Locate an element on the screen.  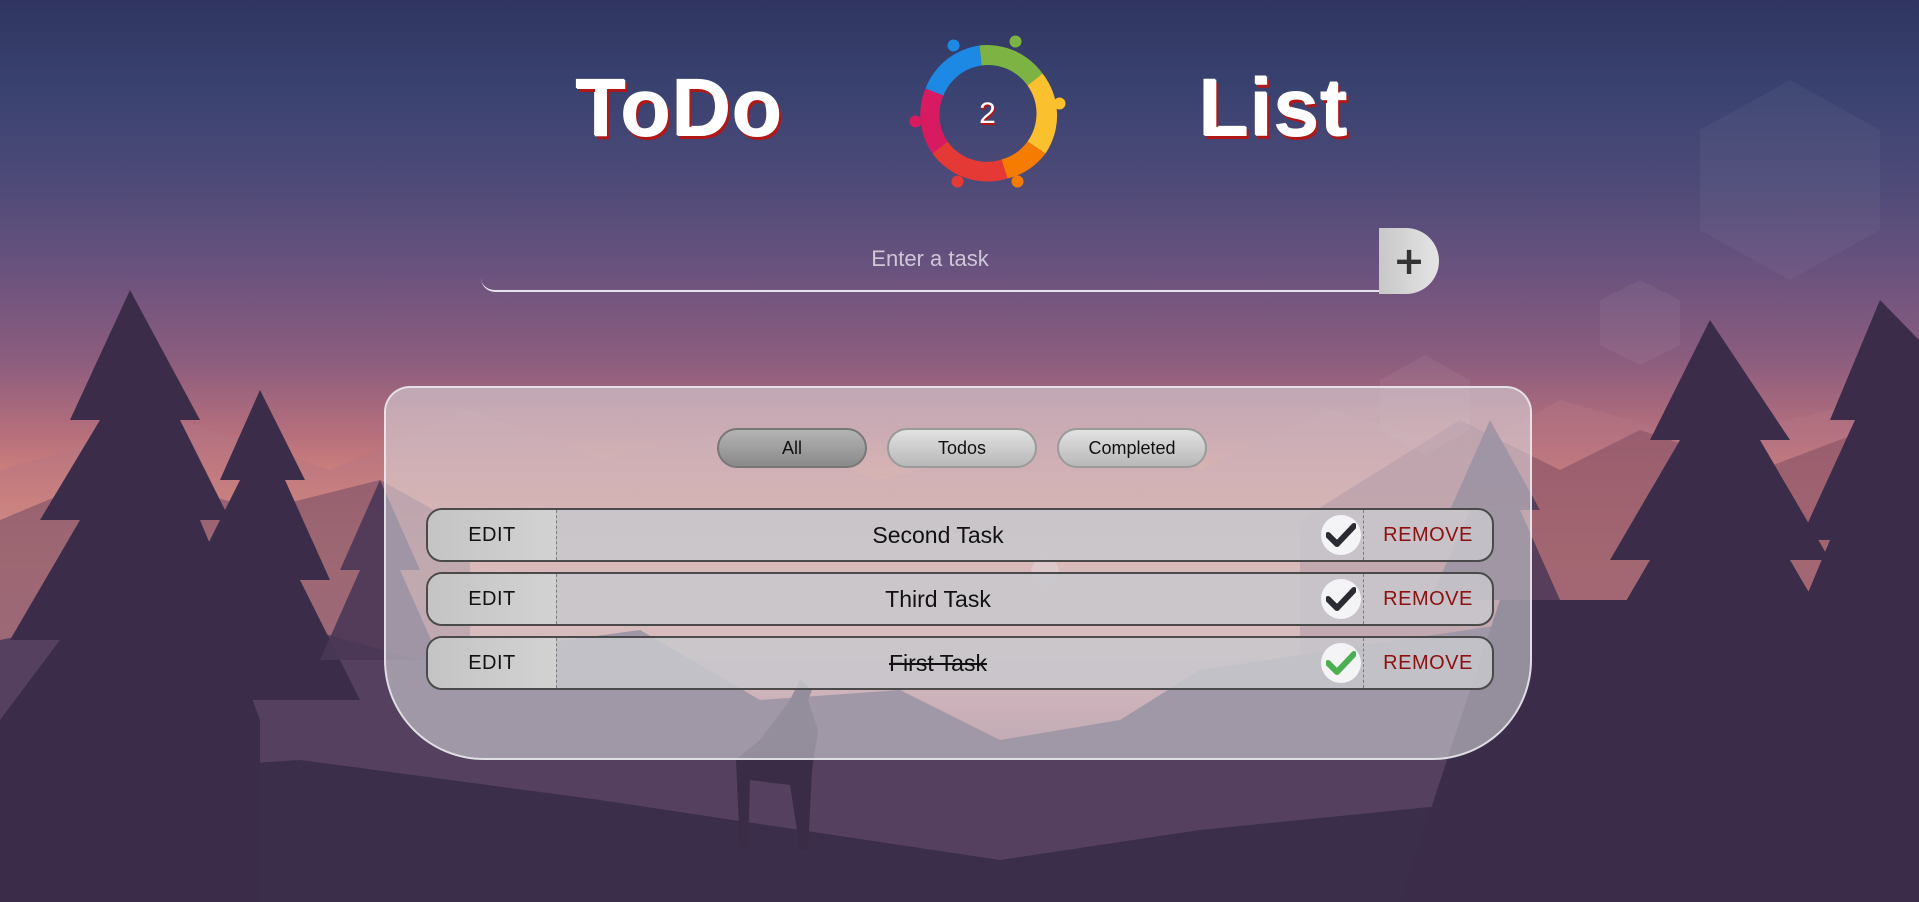
task-row: EDIT First Task REMOVE is located at coordinates (960, 663).